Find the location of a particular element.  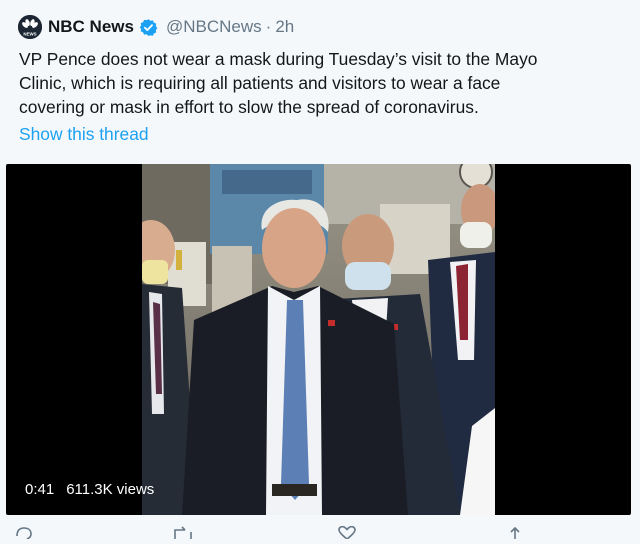

nbc-peacock-icon: NEWS is located at coordinates (30, 27).